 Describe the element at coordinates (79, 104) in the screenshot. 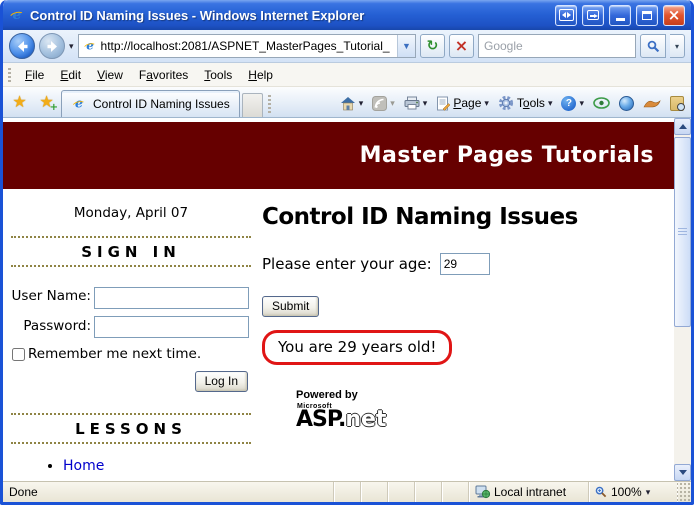

I see `ie-tab-icon: e` at that location.